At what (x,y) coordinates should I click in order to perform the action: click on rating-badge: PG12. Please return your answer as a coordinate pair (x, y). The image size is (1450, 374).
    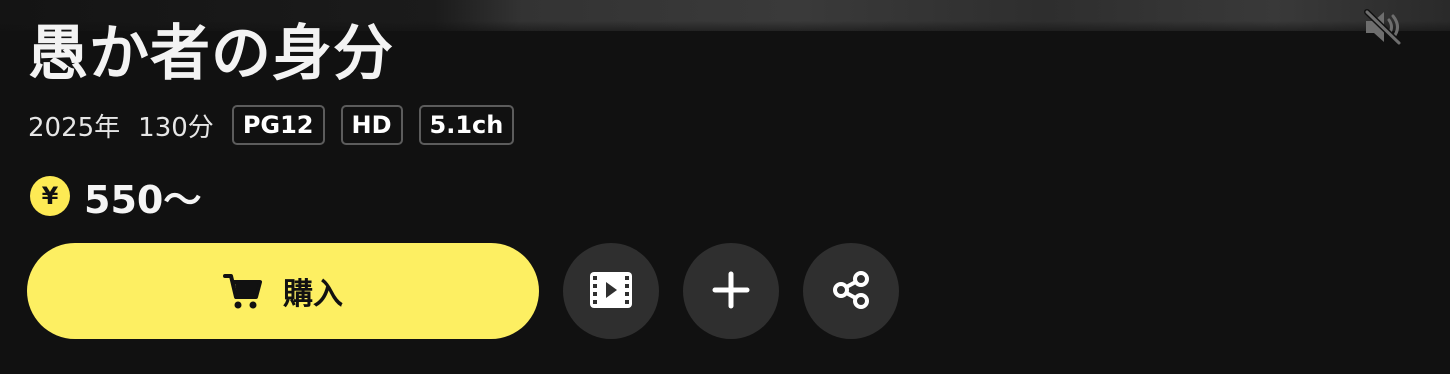
    Looking at the image, I should click on (278, 125).